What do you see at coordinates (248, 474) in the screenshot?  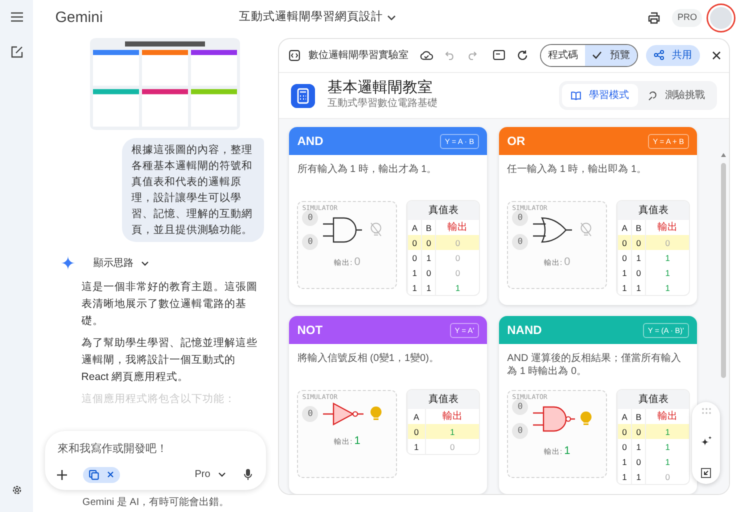 I see `microphone-icon` at bounding box center [248, 474].